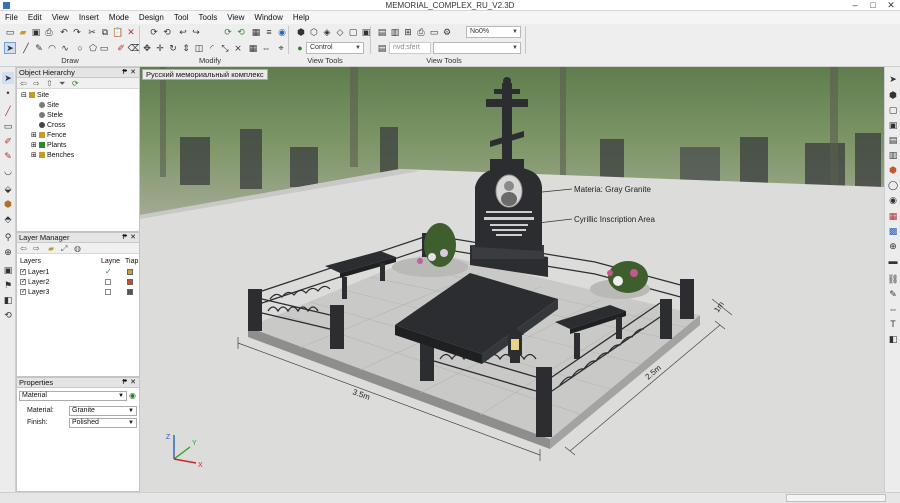 This screenshot has height=503, width=900. I want to click on move-icon: ✥, so click(147, 48).